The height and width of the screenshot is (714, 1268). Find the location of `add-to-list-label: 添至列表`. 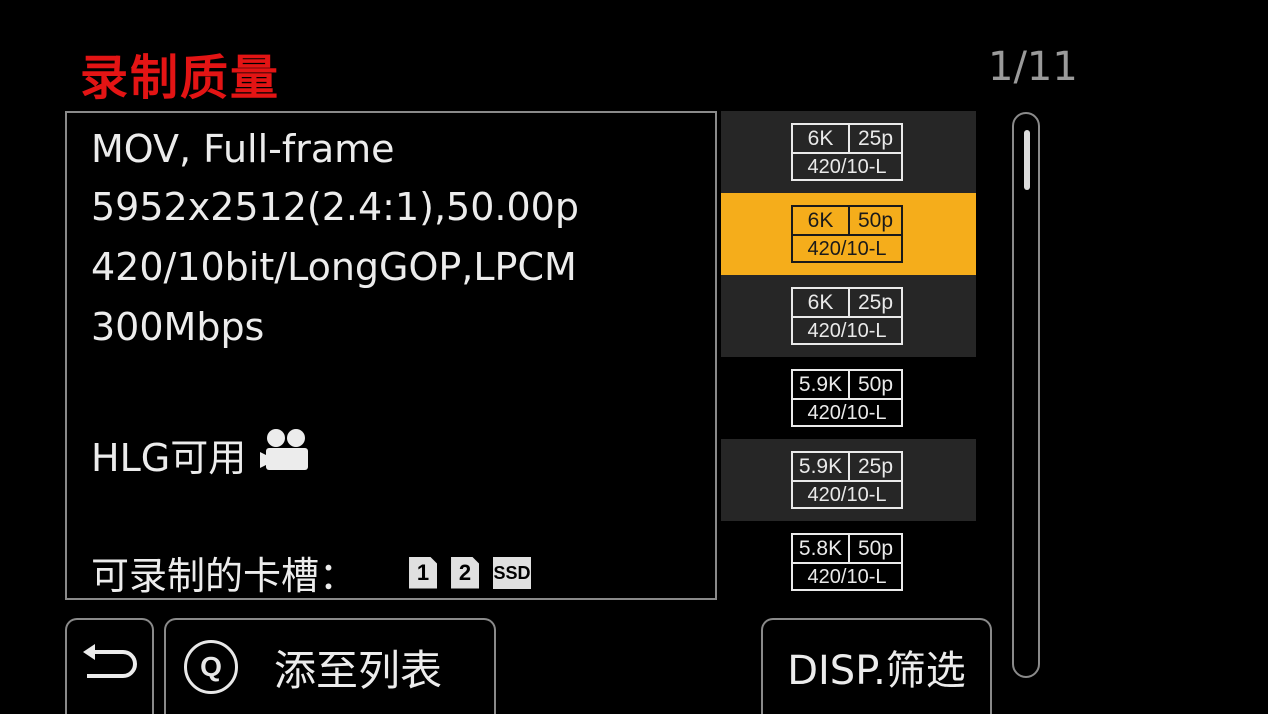

add-to-list-label: 添至列表 is located at coordinates (358, 670).